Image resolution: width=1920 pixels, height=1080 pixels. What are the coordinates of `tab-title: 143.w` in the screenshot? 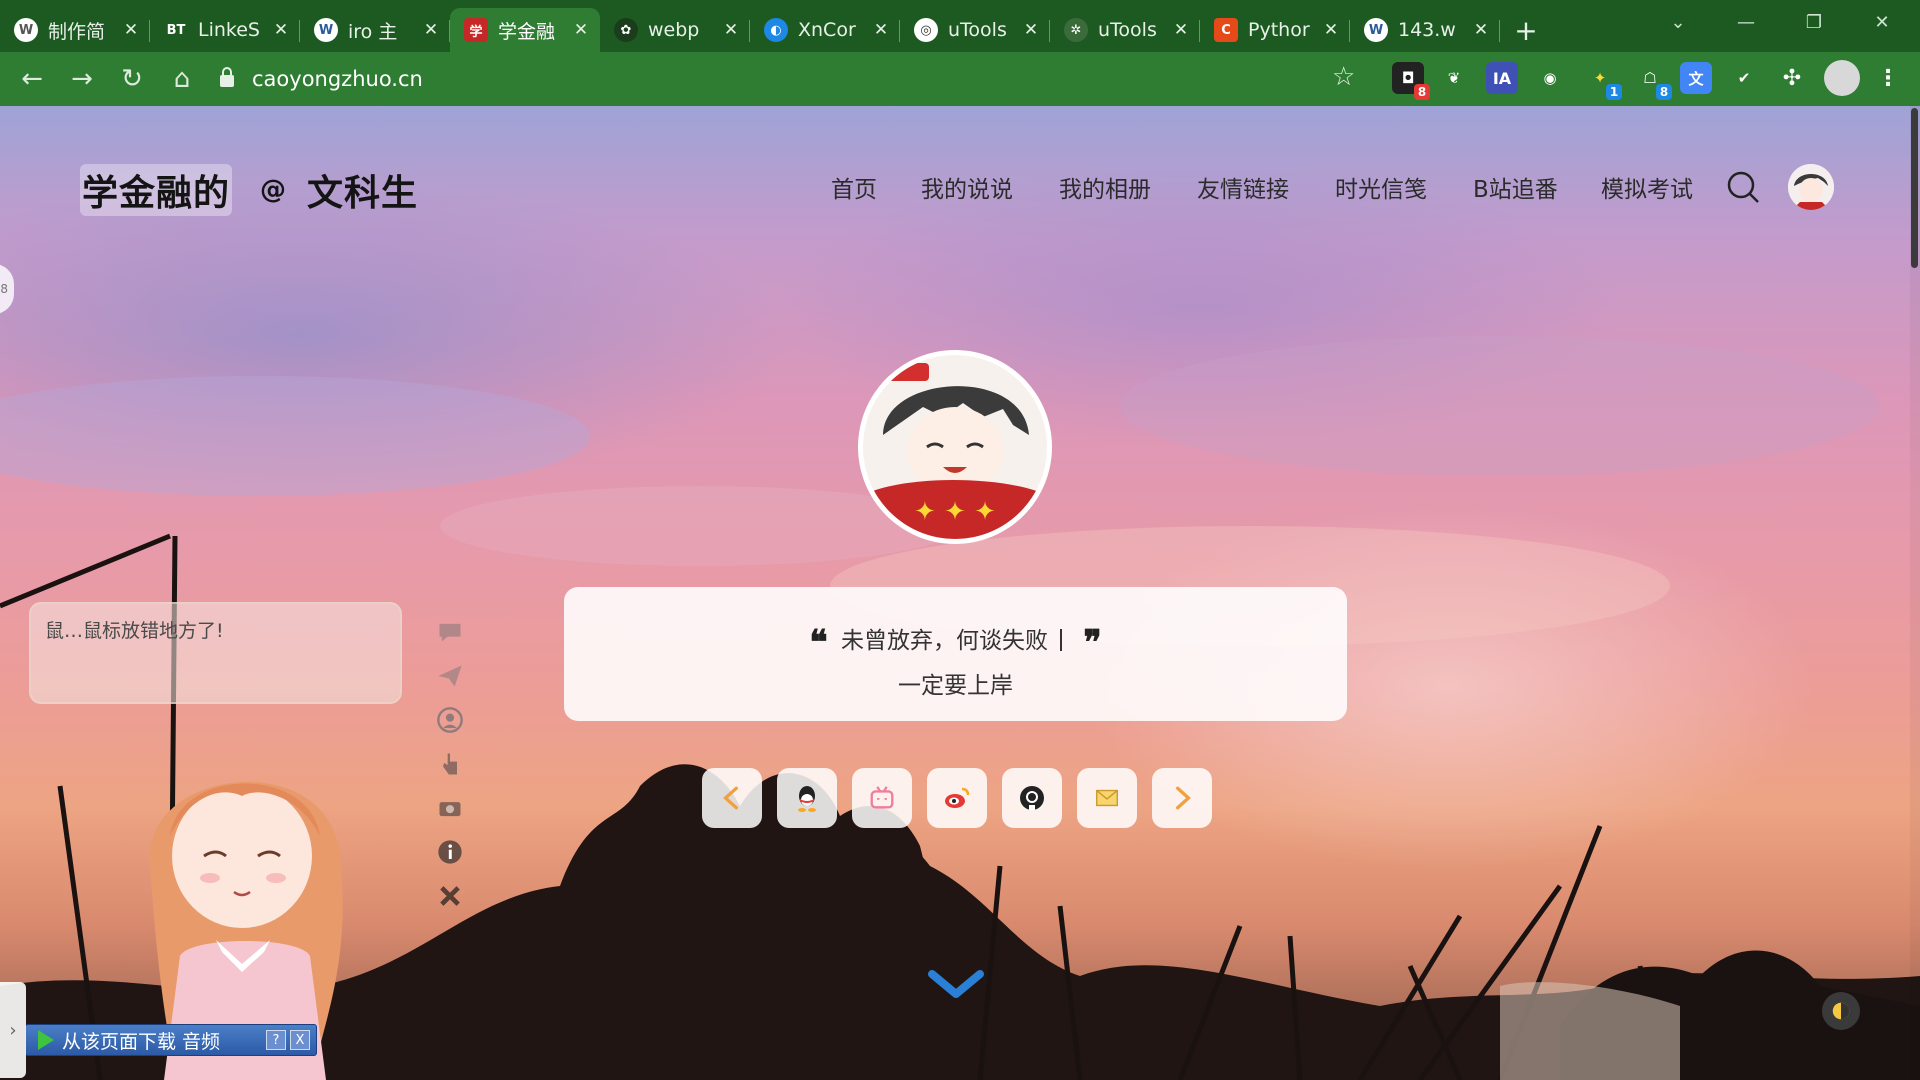 It's located at (1427, 30).